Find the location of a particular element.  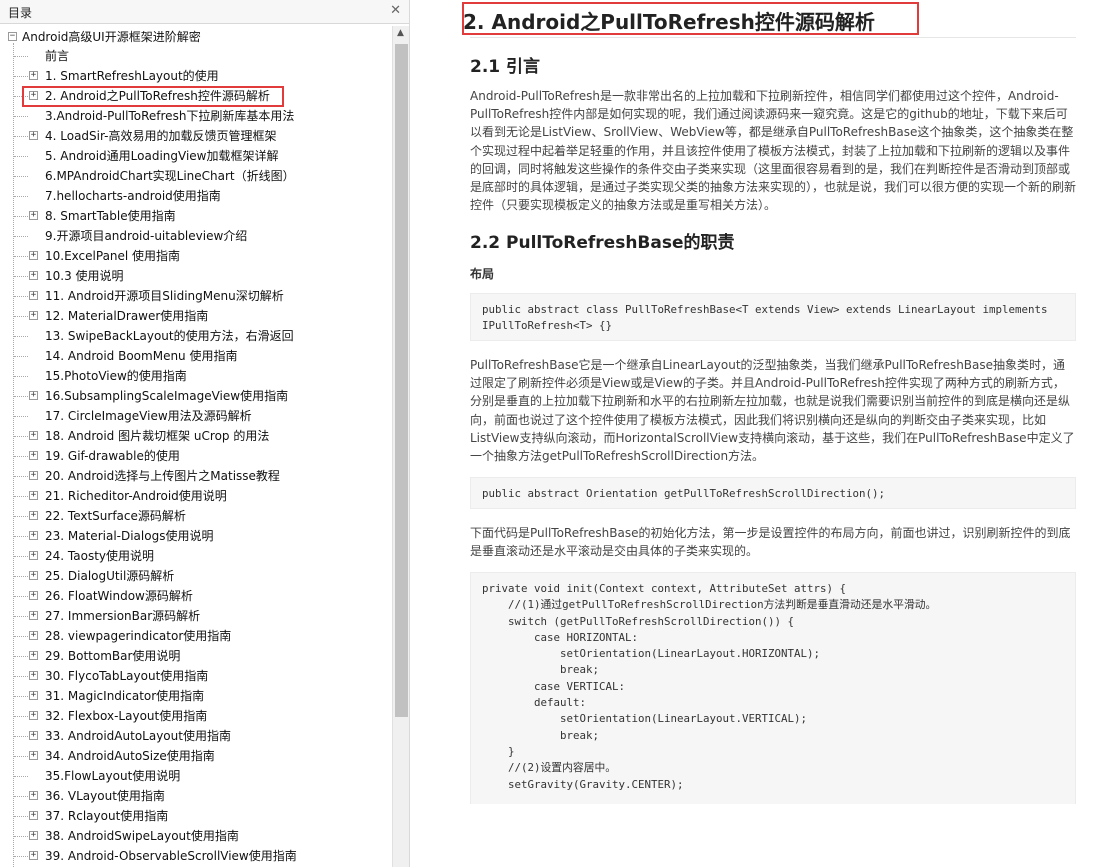

toc-item: +31. MagicIndicator使用指南 is located at coordinates (196, 696).